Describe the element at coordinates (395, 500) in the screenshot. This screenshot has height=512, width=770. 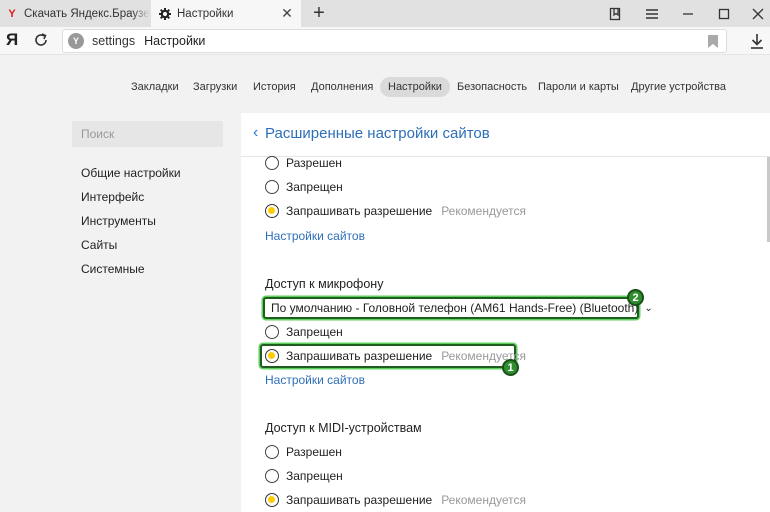
I see `midi-radio-ask-permission: Запрашивать разрешение Рекомендуется` at that location.